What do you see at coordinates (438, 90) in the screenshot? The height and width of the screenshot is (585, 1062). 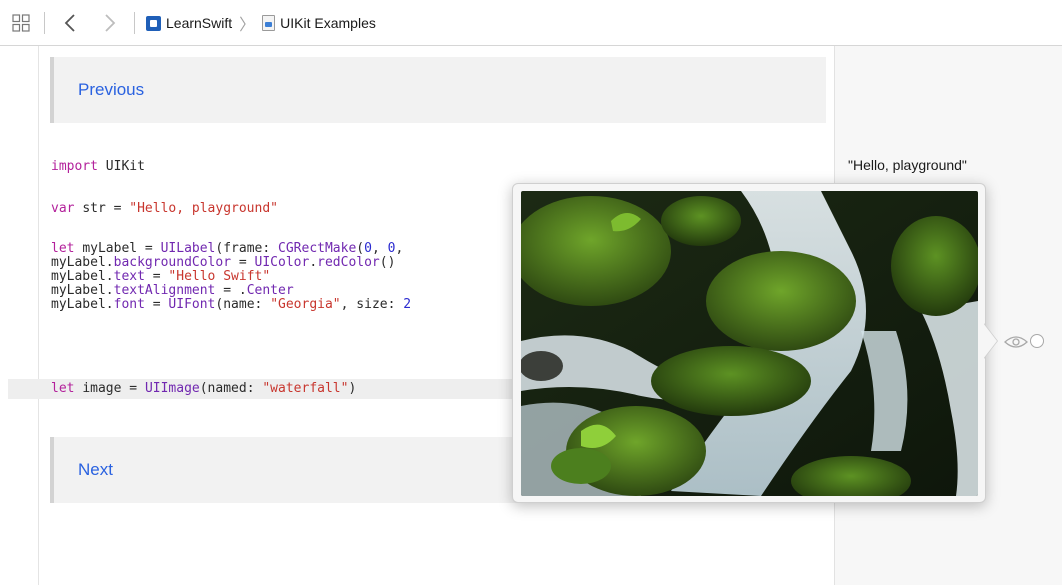 I see `previous-markup-block: Previous` at bounding box center [438, 90].